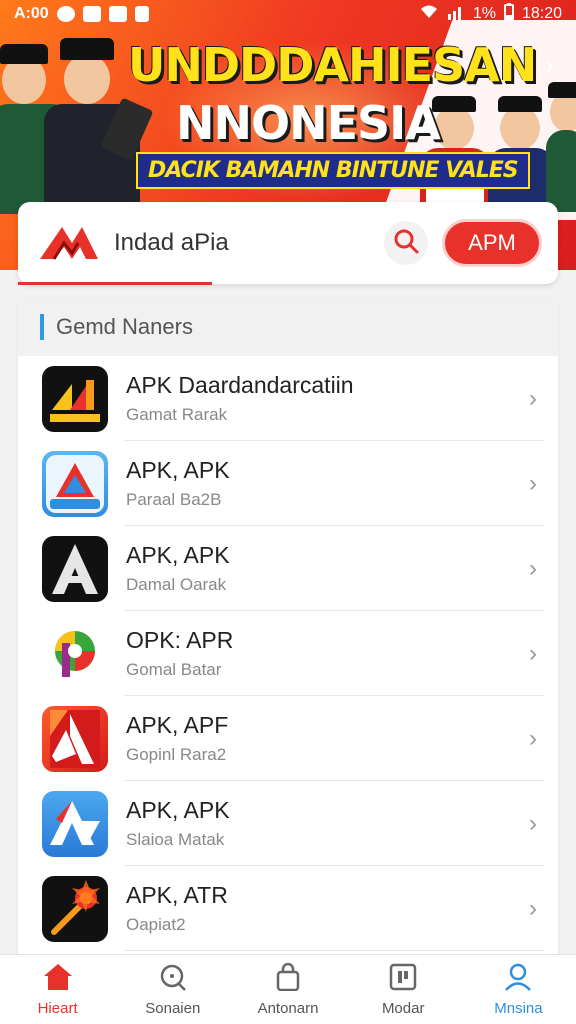 The image size is (576, 1024). I want to click on status-time-left: A:00, so click(31, 13).